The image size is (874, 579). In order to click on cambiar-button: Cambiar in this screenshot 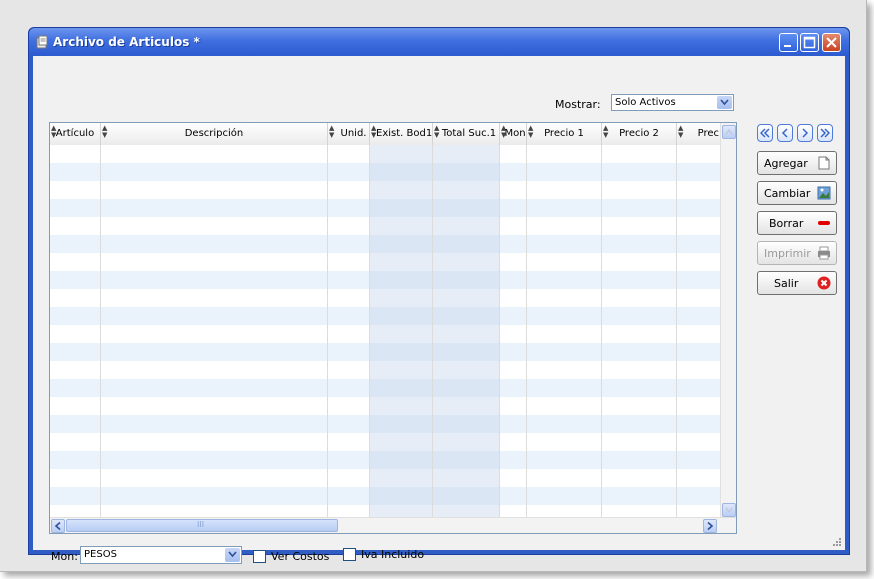, I will do `click(797, 193)`.